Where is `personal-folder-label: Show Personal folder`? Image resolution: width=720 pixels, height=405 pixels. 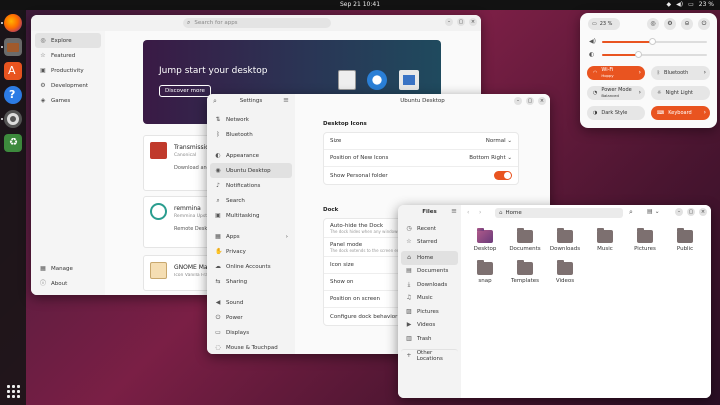 personal-folder-label: Show Personal folder is located at coordinates (359, 175).